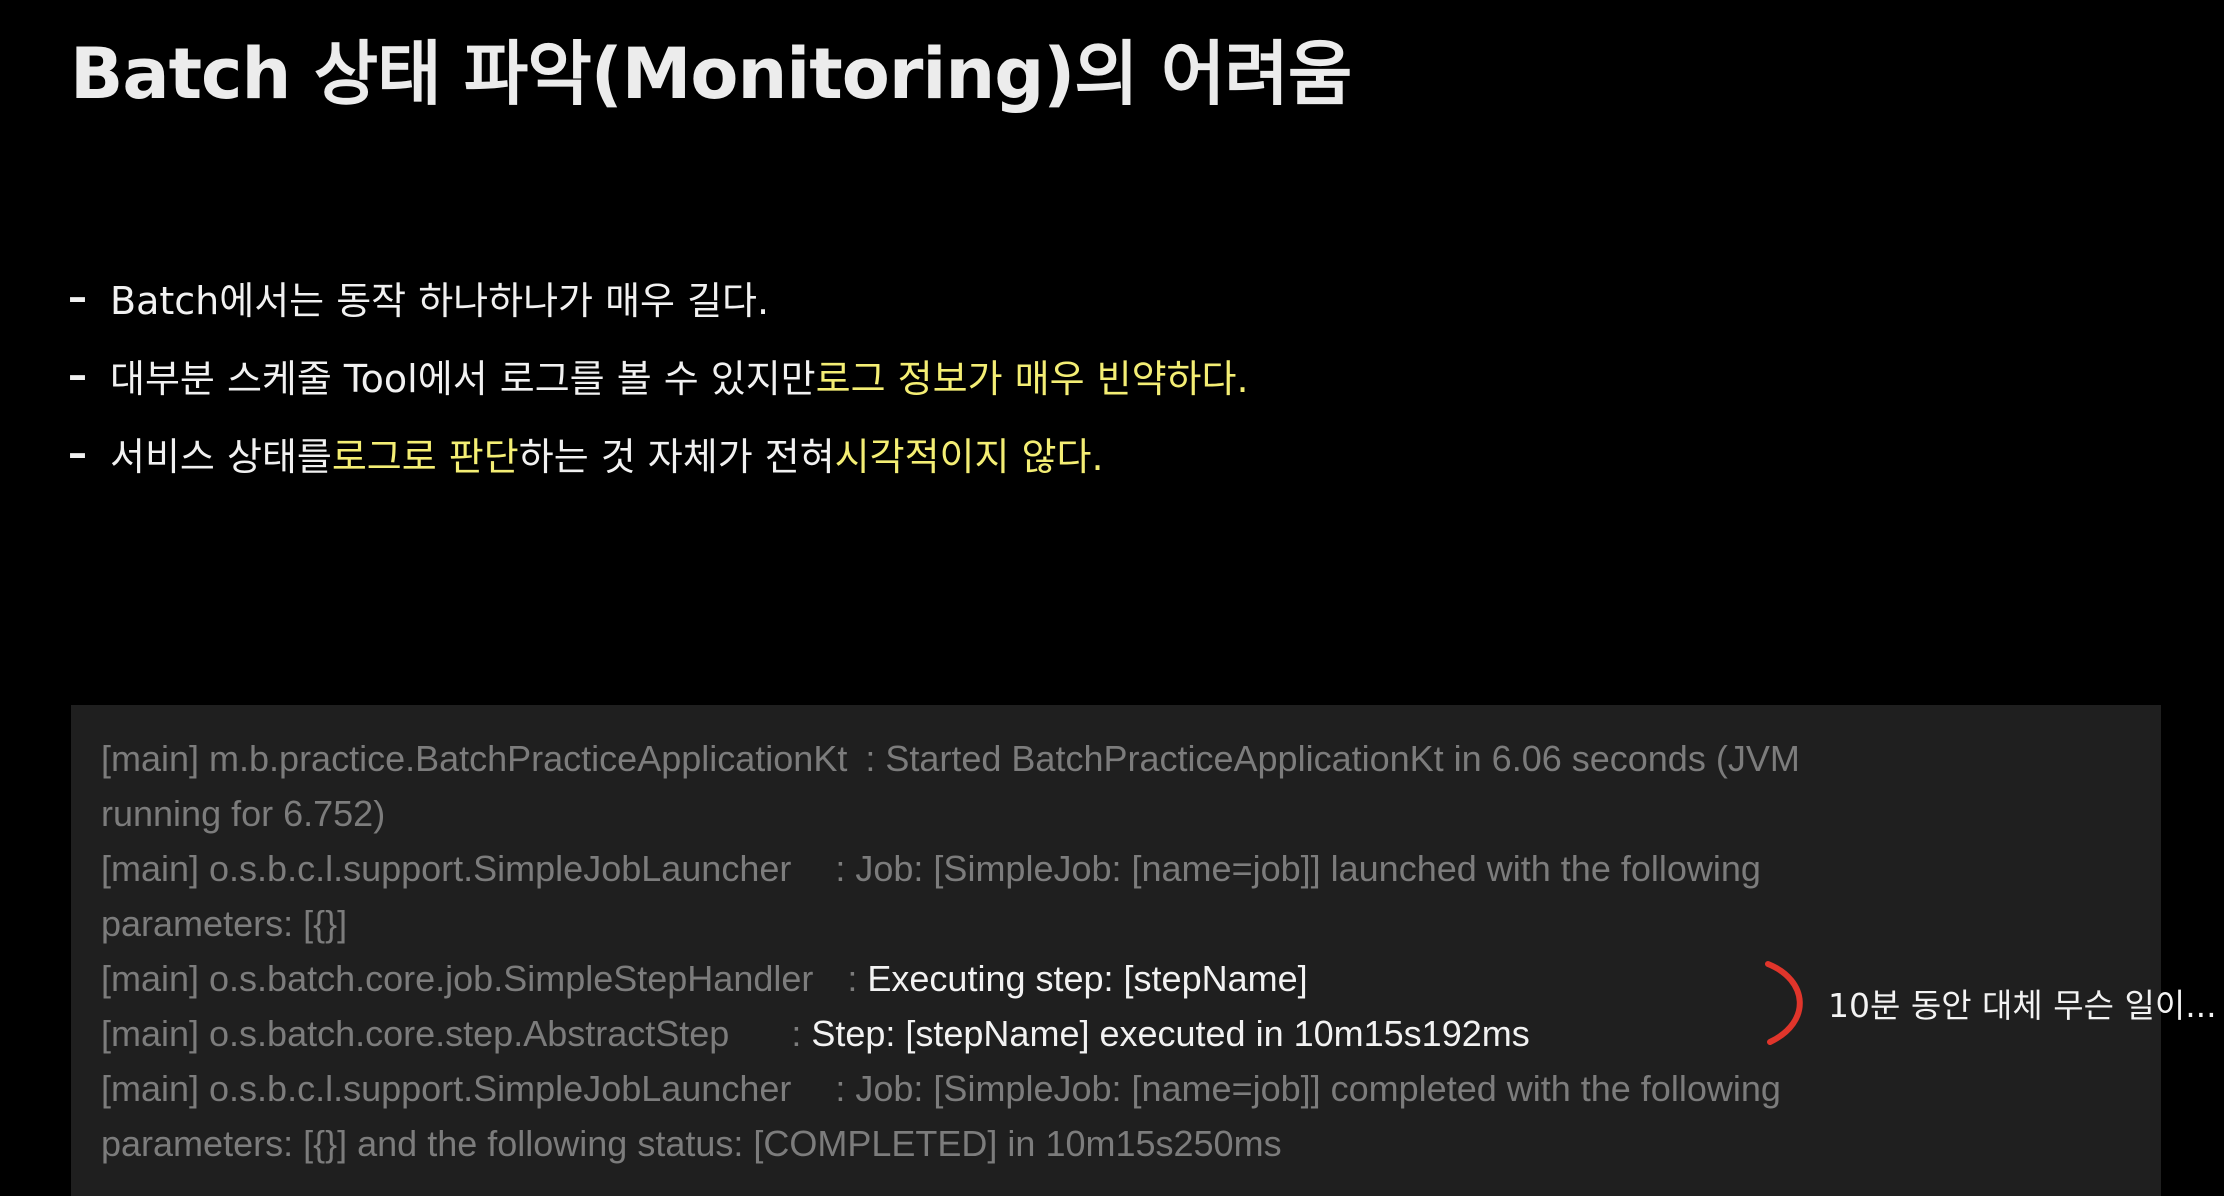  I want to click on log-highlight: Executing step: [stepName], so click(1087, 978).